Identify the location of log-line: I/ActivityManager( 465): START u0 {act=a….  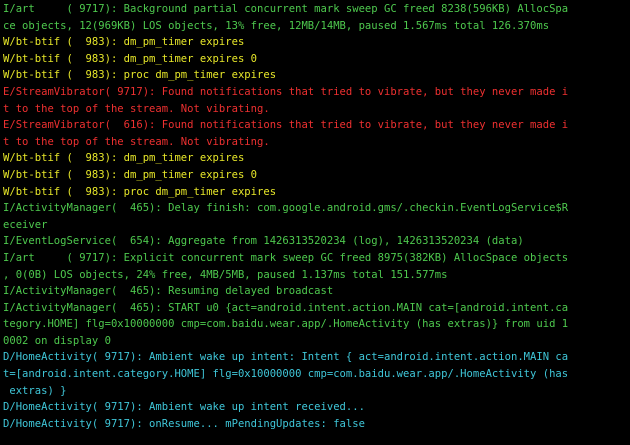
(286, 307).